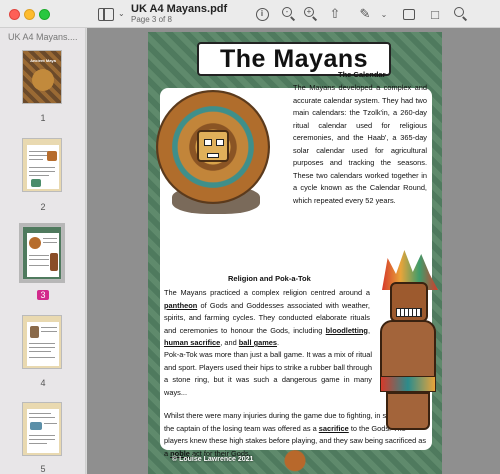 The height and width of the screenshot is (474, 500). What do you see at coordinates (384, 14) in the screenshot?
I see `markup-chevron-down-icon: ⌄` at bounding box center [384, 14].